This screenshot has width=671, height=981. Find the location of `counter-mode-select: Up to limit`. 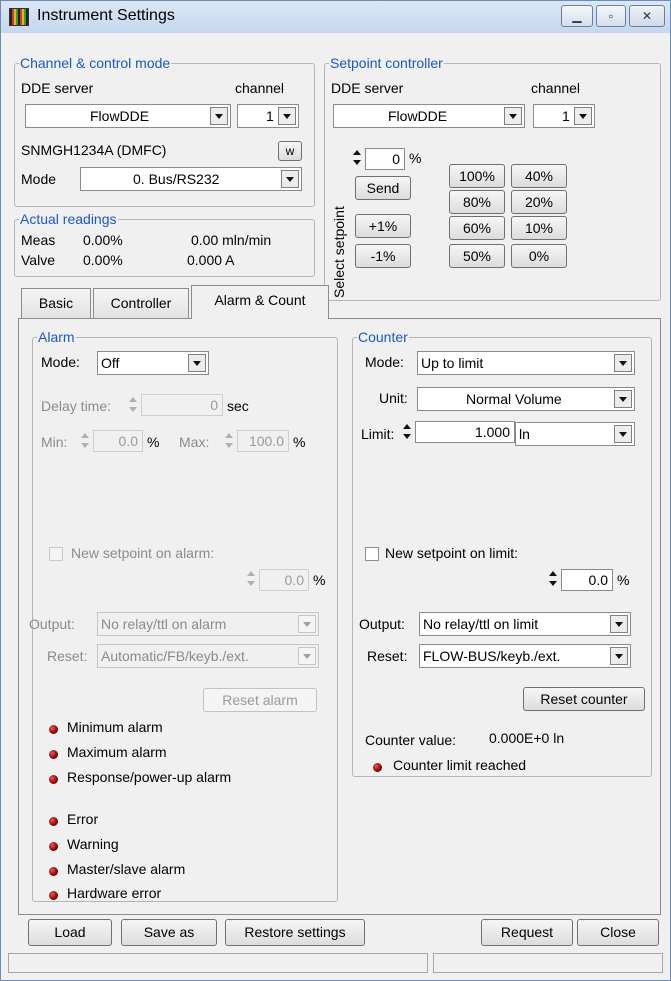

counter-mode-select: Up to limit is located at coordinates (526, 363).